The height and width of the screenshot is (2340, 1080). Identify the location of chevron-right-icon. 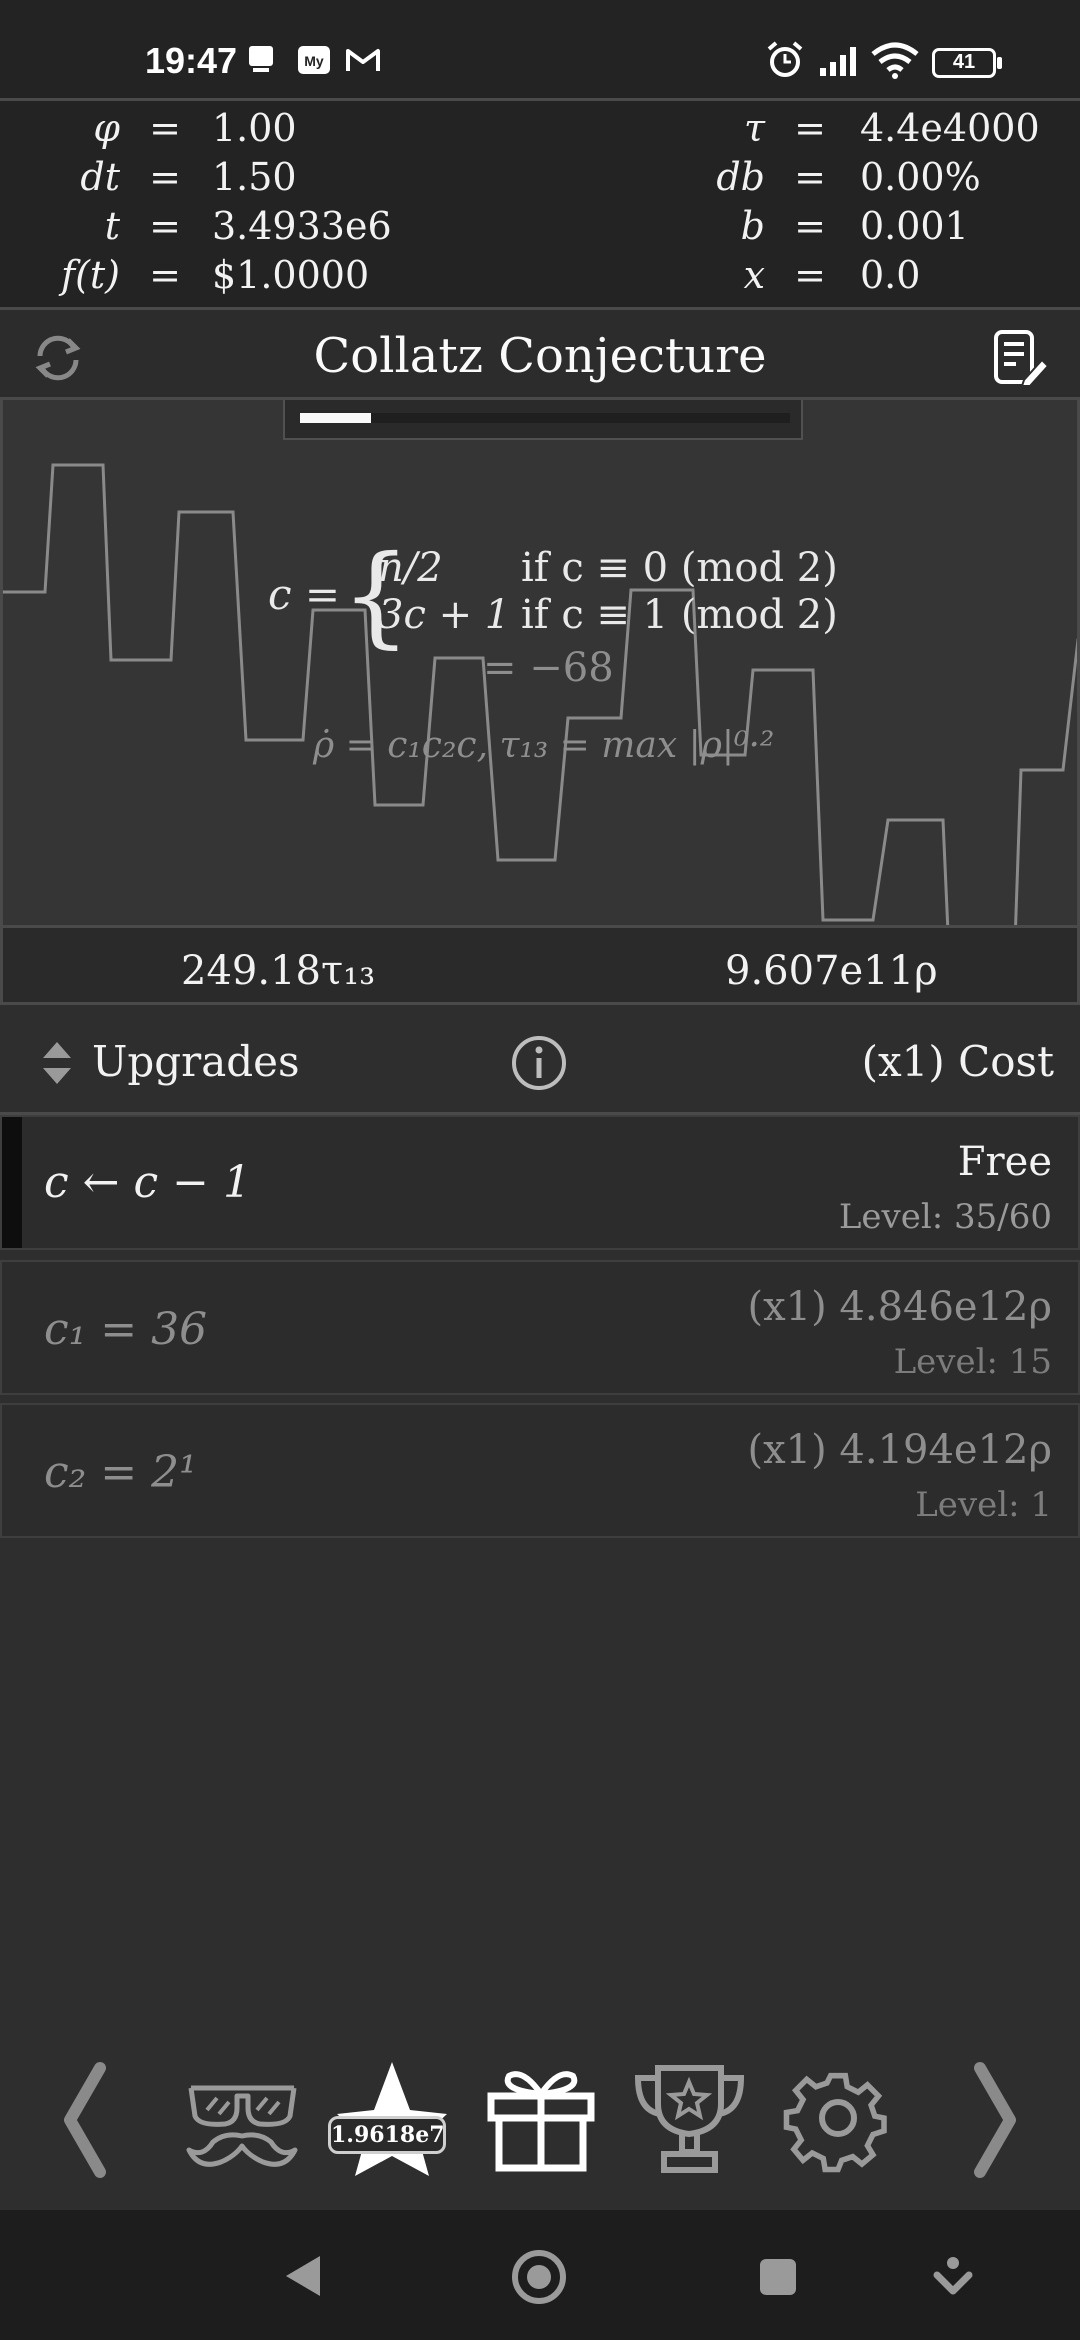
(995, 2120).